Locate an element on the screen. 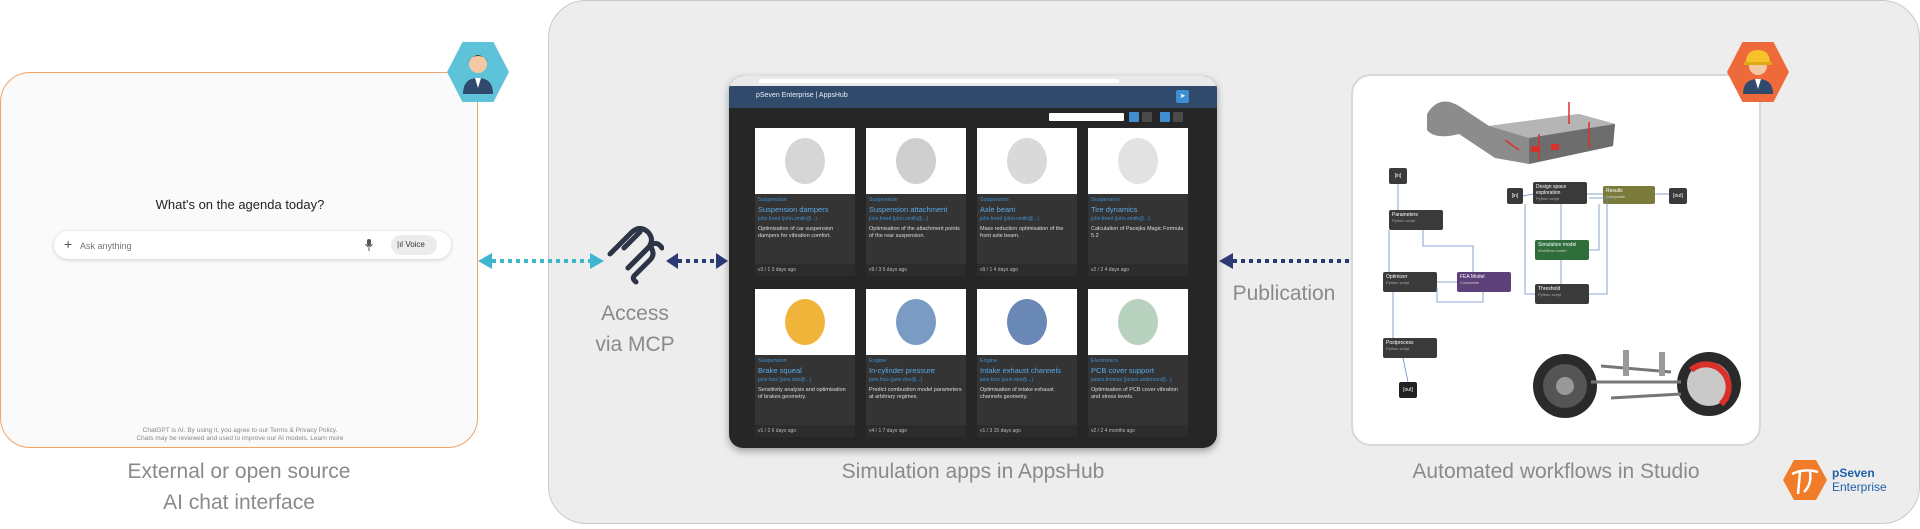 This screenshot has width=1920, height=529. app-card-title: Intake exhaust channels is located at coordinates (1020, 370).